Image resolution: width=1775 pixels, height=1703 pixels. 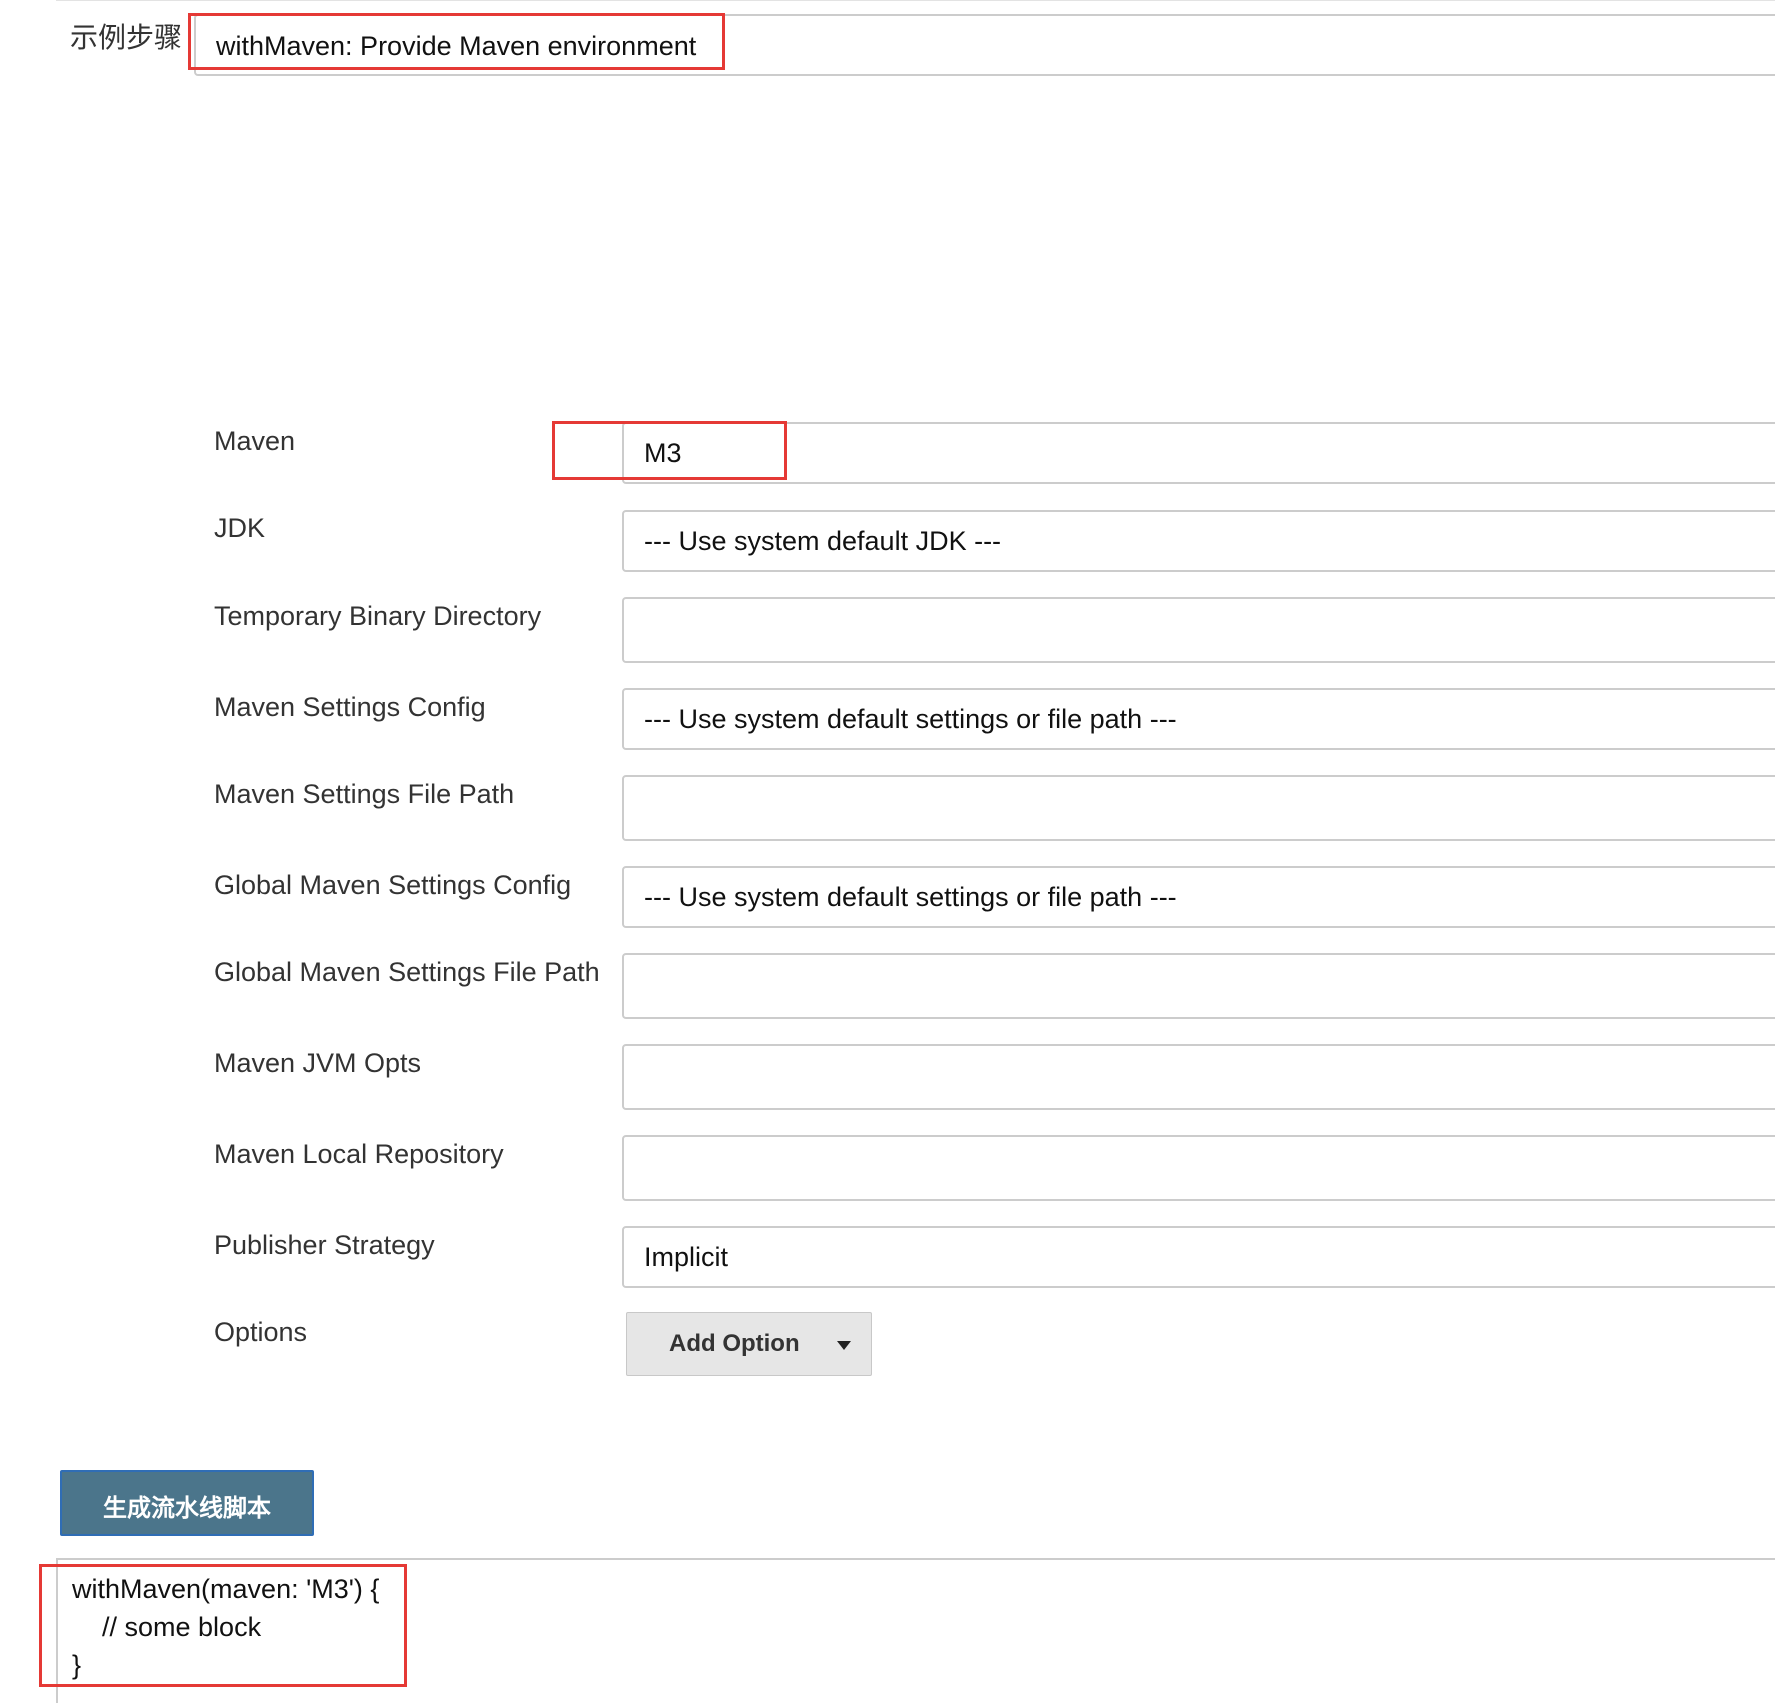 What do you see at coordinates (984, 45) in the screenshot?
I see `sample-step-select: withMaven: Provide Maven environment` at bounding box center [984, 45].